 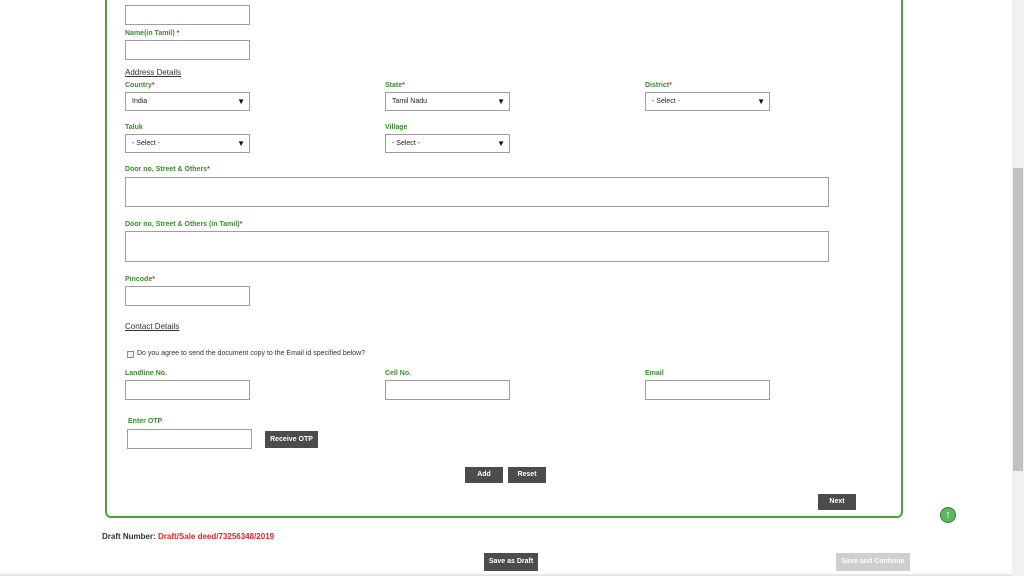 What do you see at coordinates (129, 536) in the screenshot?
I see `draft-number-label: Draft Number:` at bounding box center [129, 536].